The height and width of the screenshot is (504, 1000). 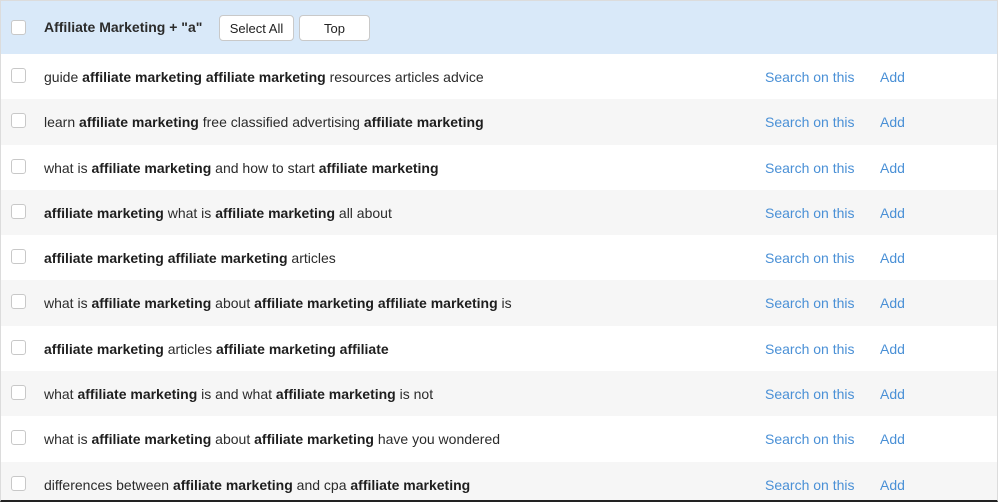 What do you see at coordinates (499, 27) in the screenshot?
I see `group-header: Affiliate Marketing + "a" Select All Top` at bounding box center [499, 27].